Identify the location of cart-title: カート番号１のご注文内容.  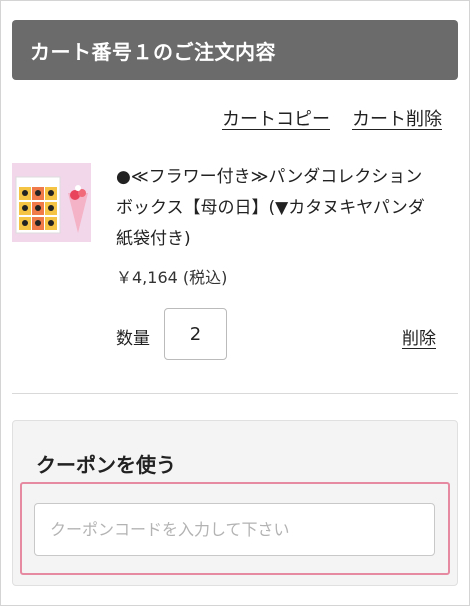
(153, 51).